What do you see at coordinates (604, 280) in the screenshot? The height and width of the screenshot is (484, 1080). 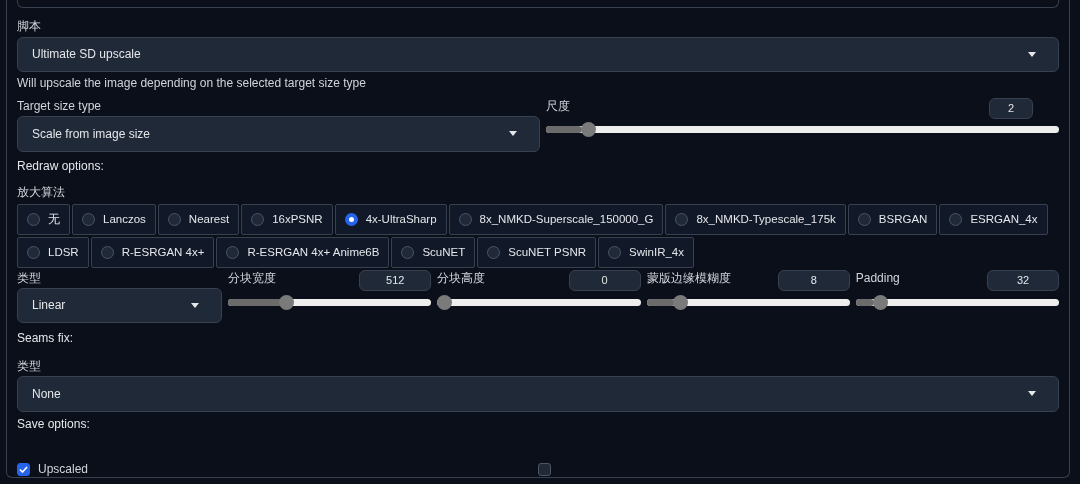 I see `number-field: 0` at bounding box center [604, 280].